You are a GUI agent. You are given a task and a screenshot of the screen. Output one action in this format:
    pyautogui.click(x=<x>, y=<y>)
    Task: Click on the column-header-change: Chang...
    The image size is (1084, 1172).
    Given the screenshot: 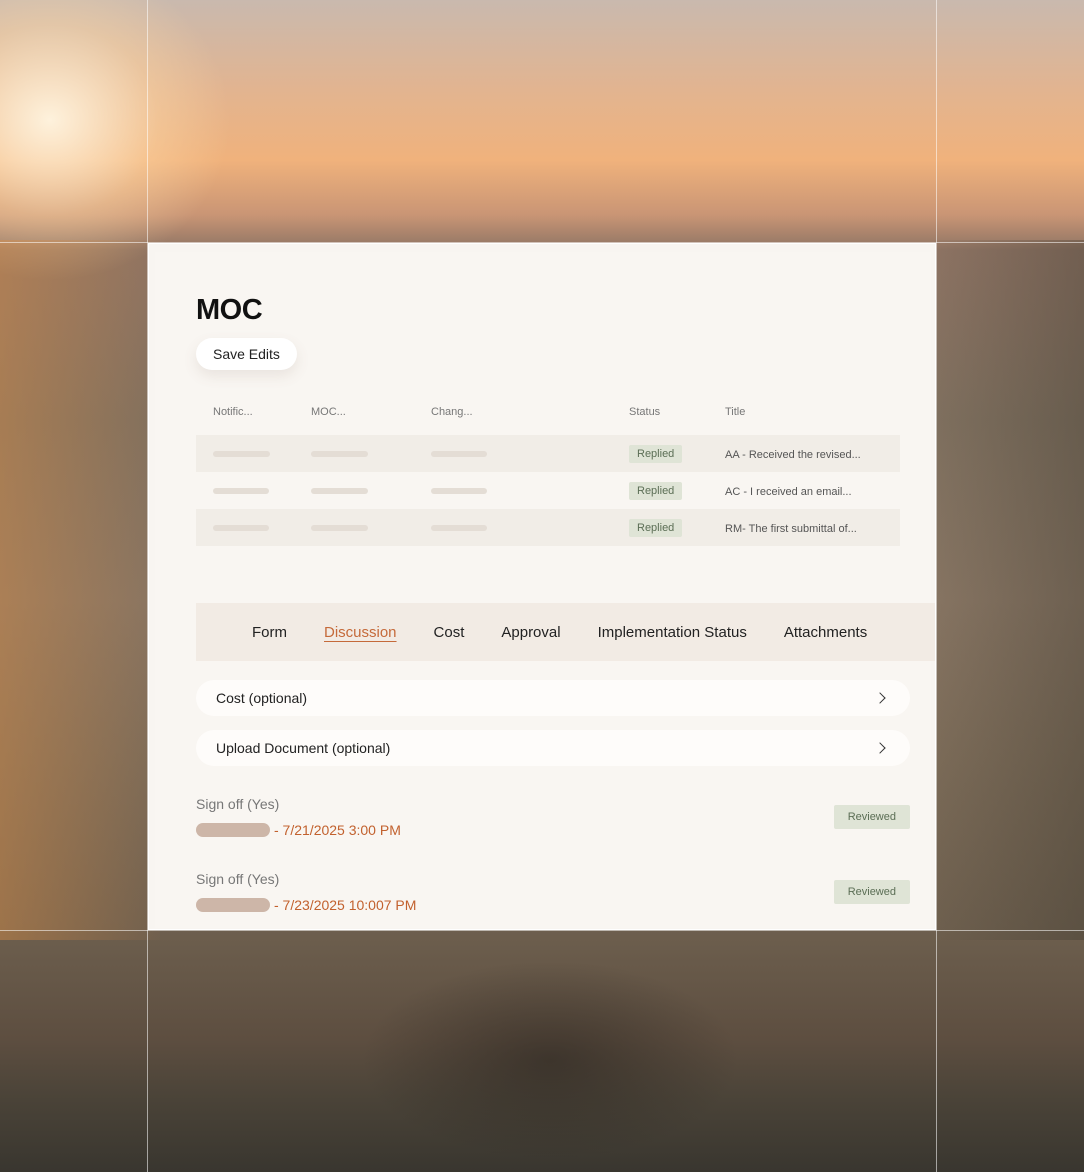 What is the action you would take?
    pyautogui.click(x=513, y=412)
    